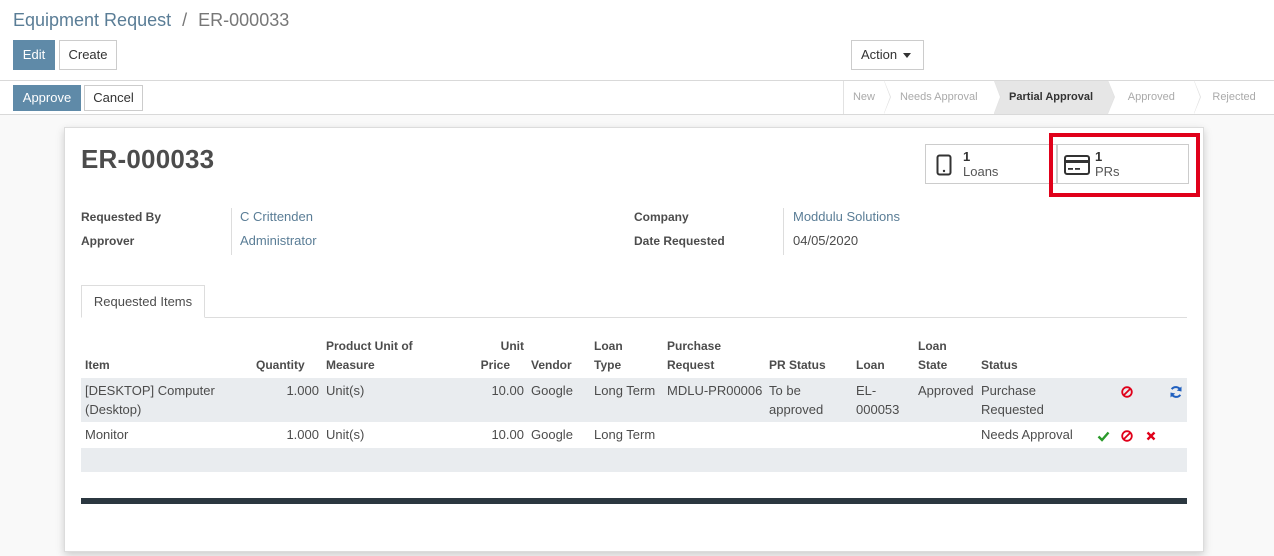 This screenshot has height=556, width=1274. I want to click on breadcrumb-current: ER-000033, so click(244, 20).